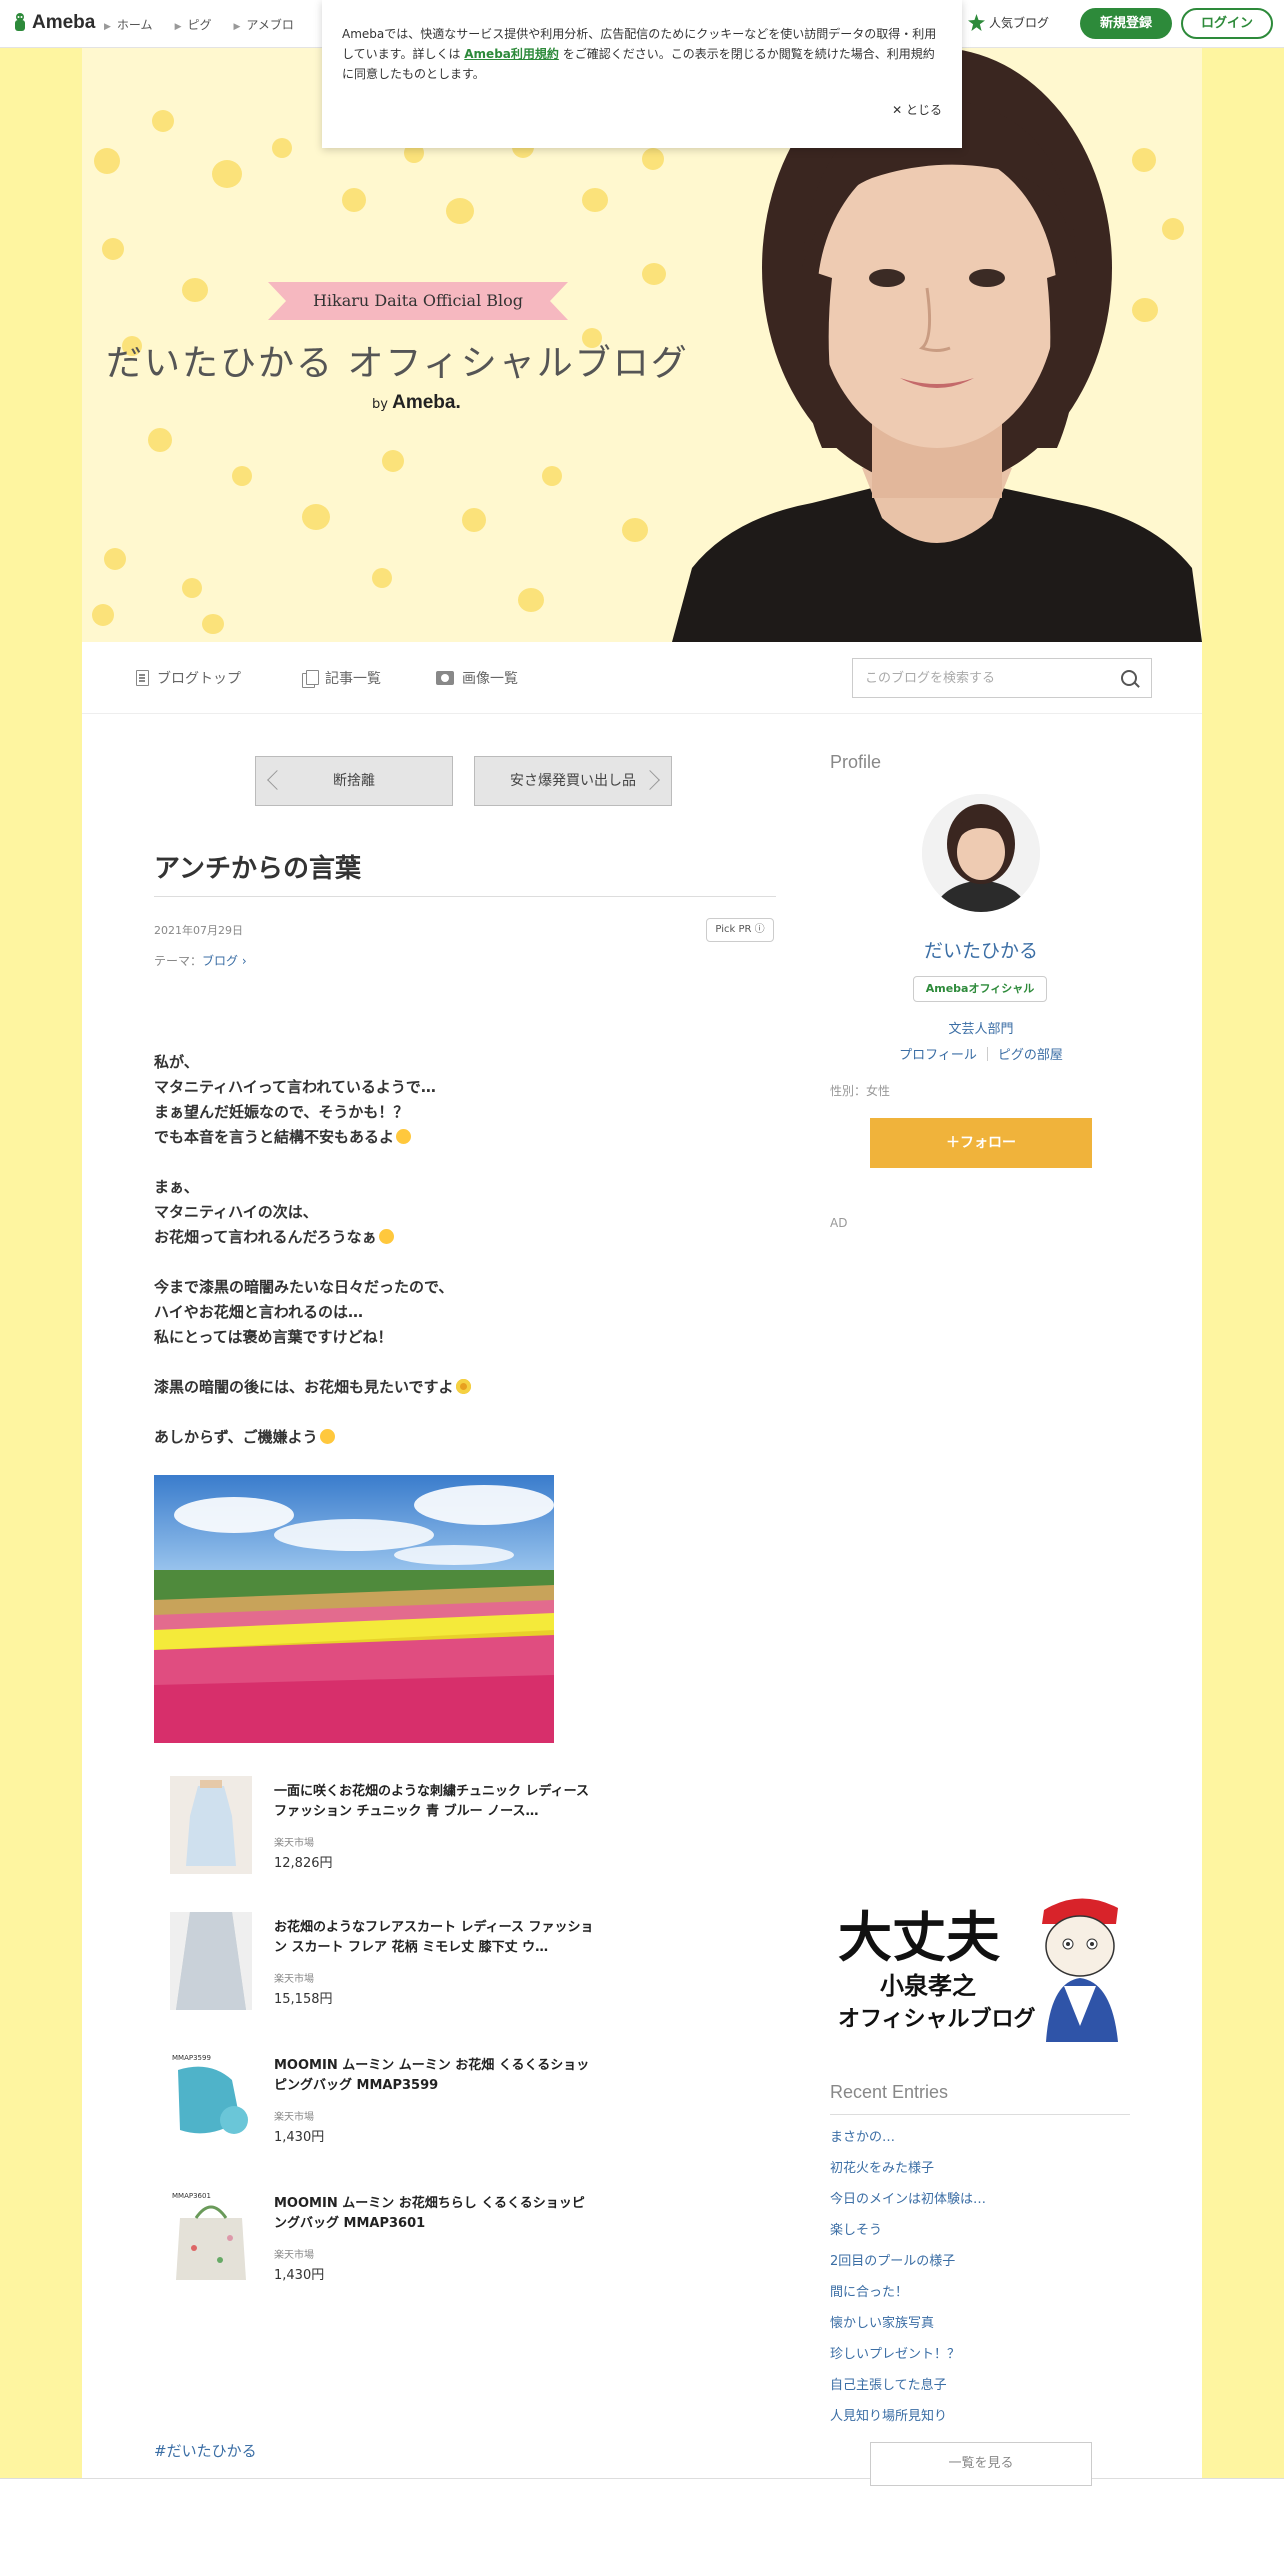  Describe the element at coordinates (465, 1212) in the screenshot. I see `paragraph: まぁ、 マタニティハイの次は、 お花畑って言われるんだろうなぁ` at that location.